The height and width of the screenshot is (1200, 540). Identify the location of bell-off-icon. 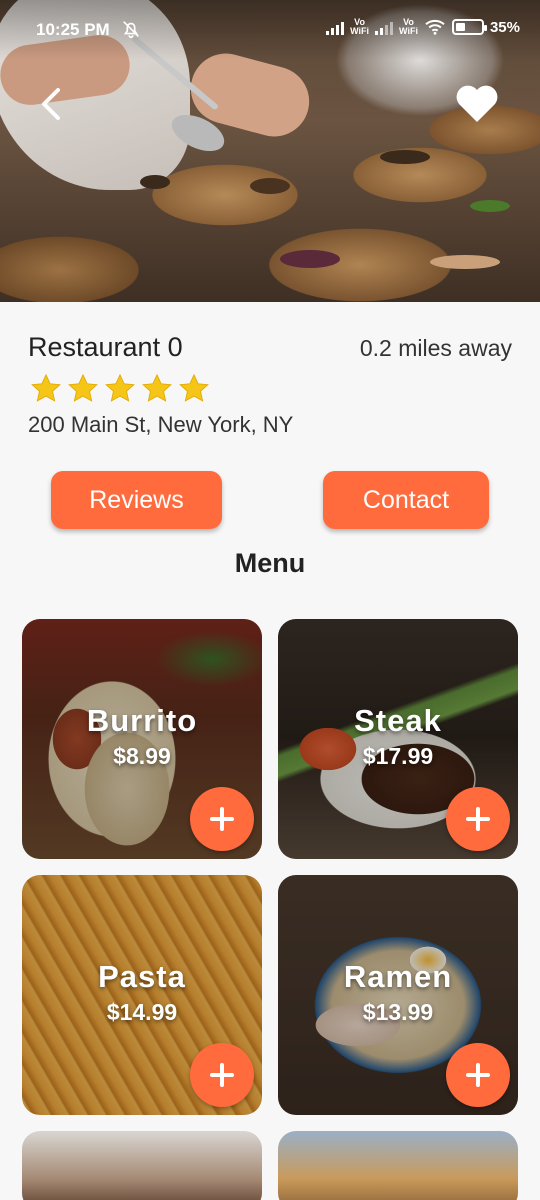
(131, 30).